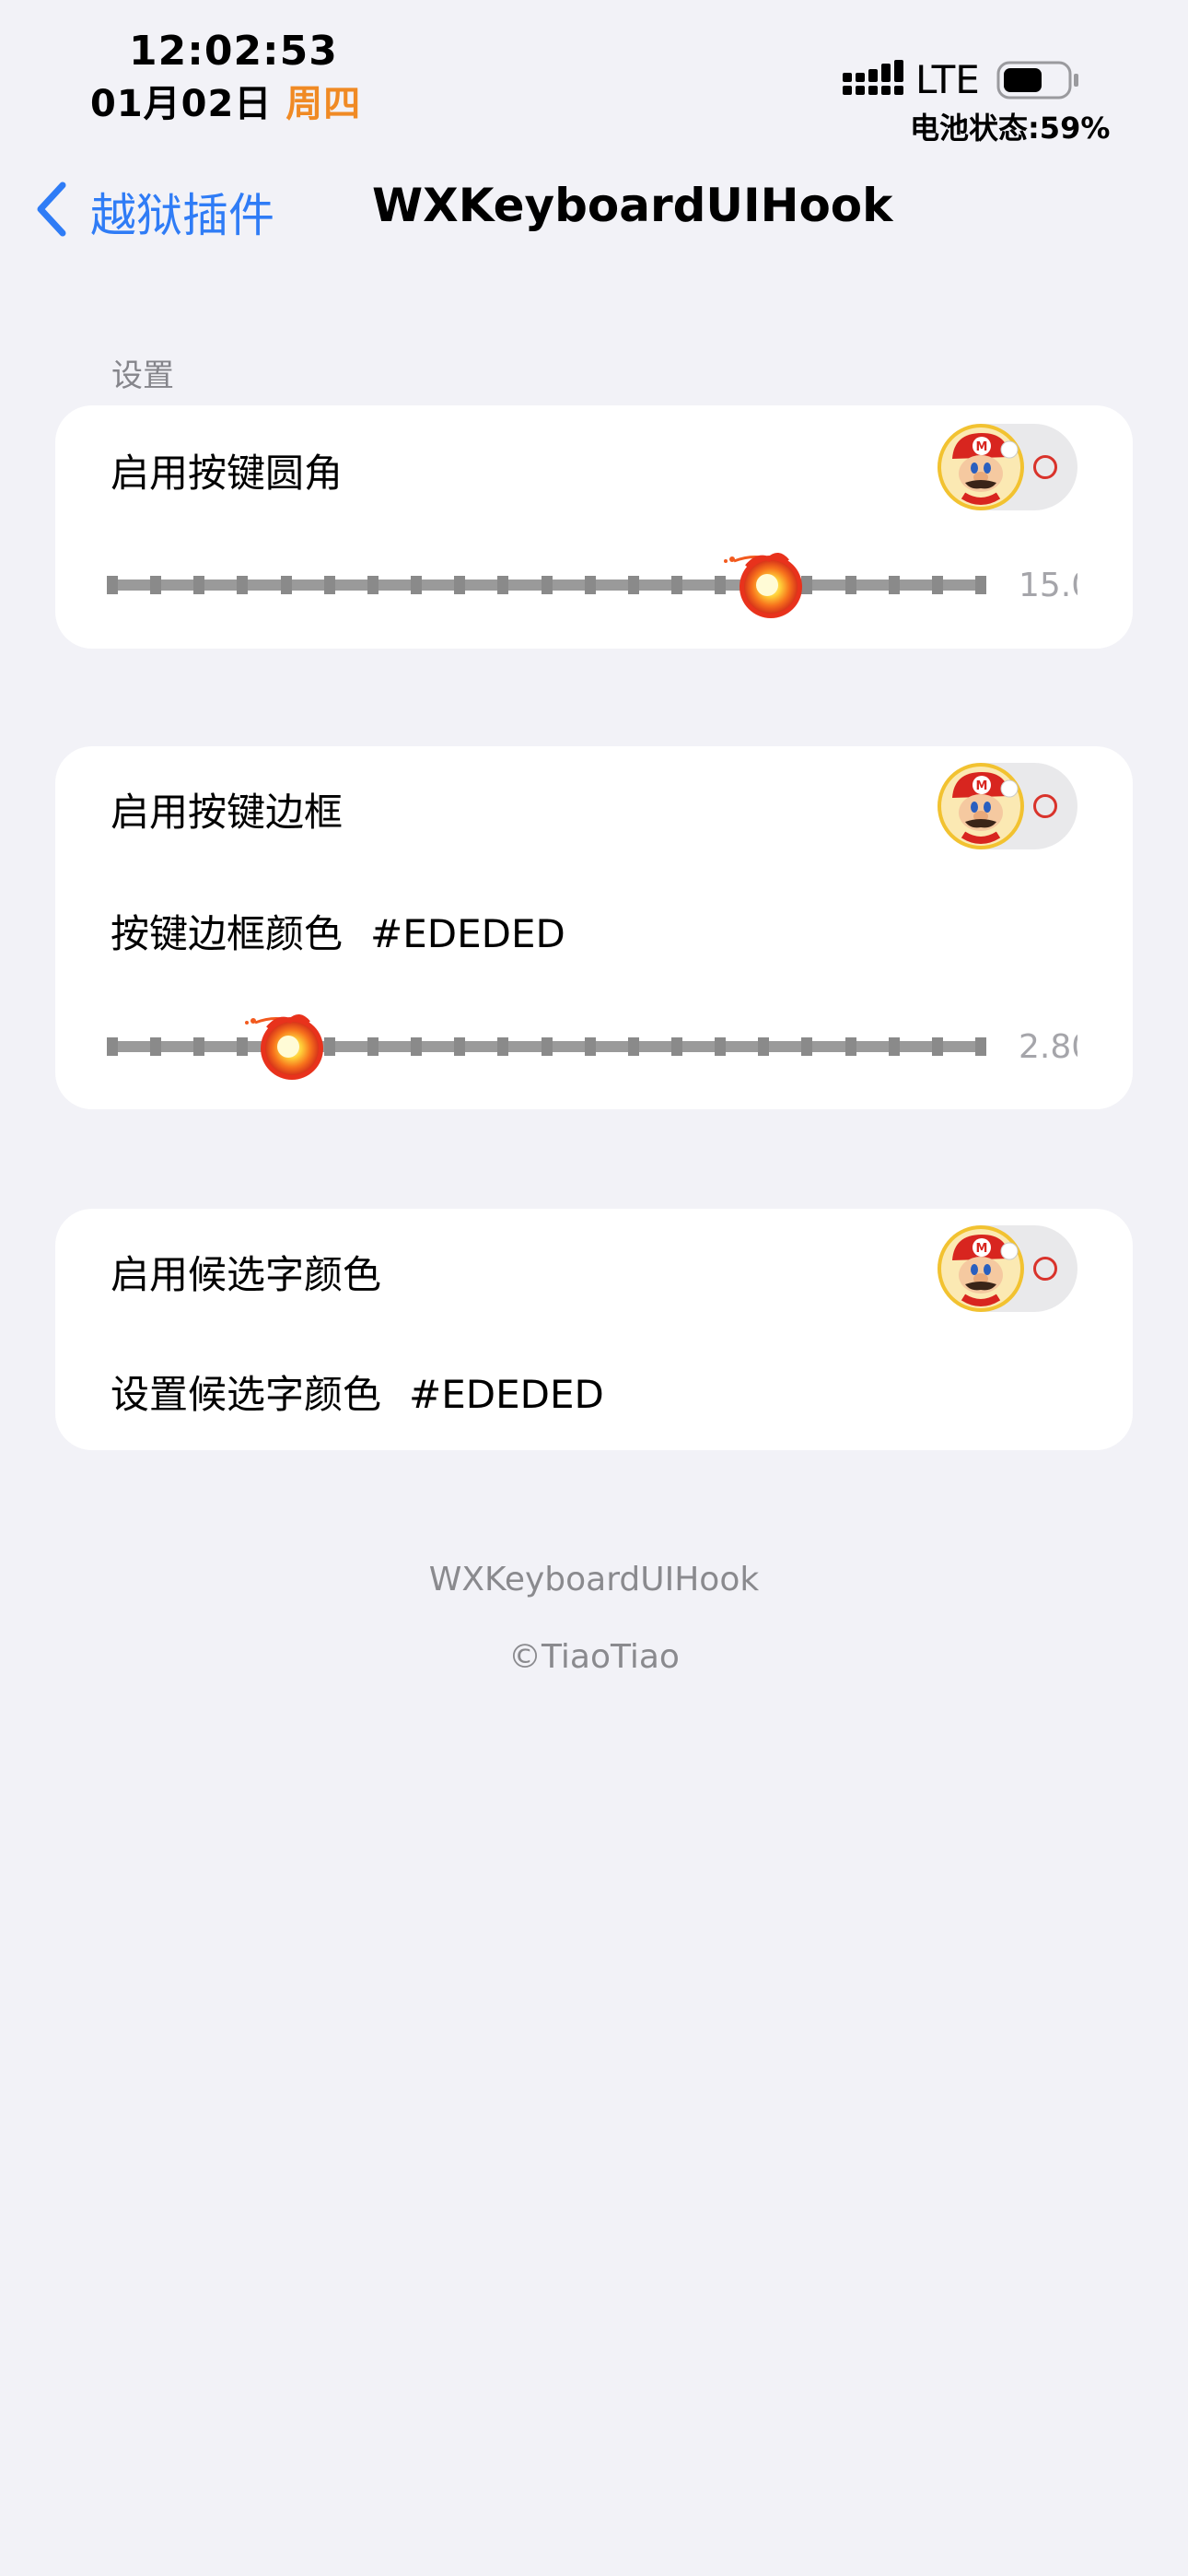  Describe the element at coordinates (143, 375) in the screenshot. I see `section-header: 设置` at that location.